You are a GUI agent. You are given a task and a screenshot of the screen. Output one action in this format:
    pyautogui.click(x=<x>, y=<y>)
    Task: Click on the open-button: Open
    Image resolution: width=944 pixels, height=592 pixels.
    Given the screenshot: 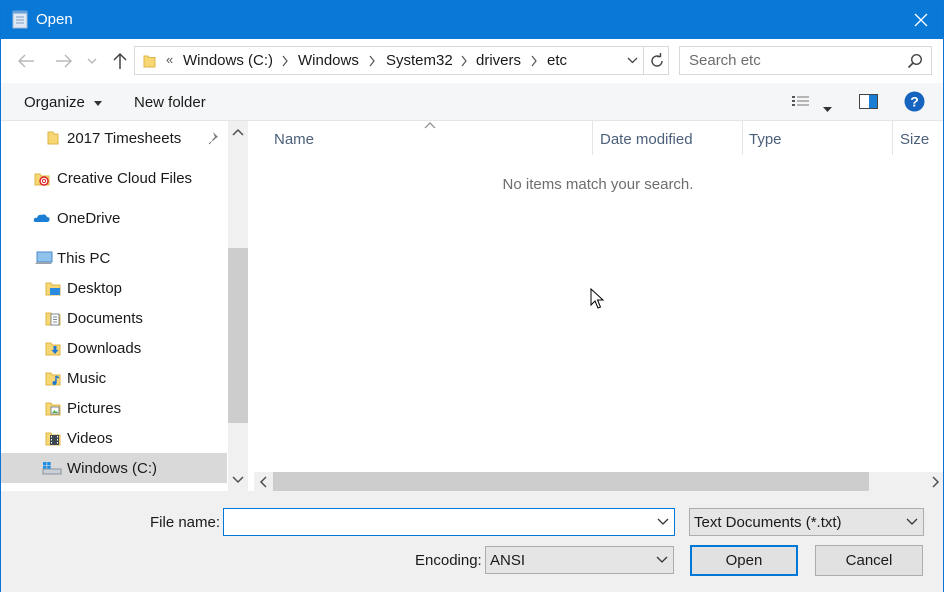 What is the action you would take?
    pyautogui.click(x=744, y=560)
    